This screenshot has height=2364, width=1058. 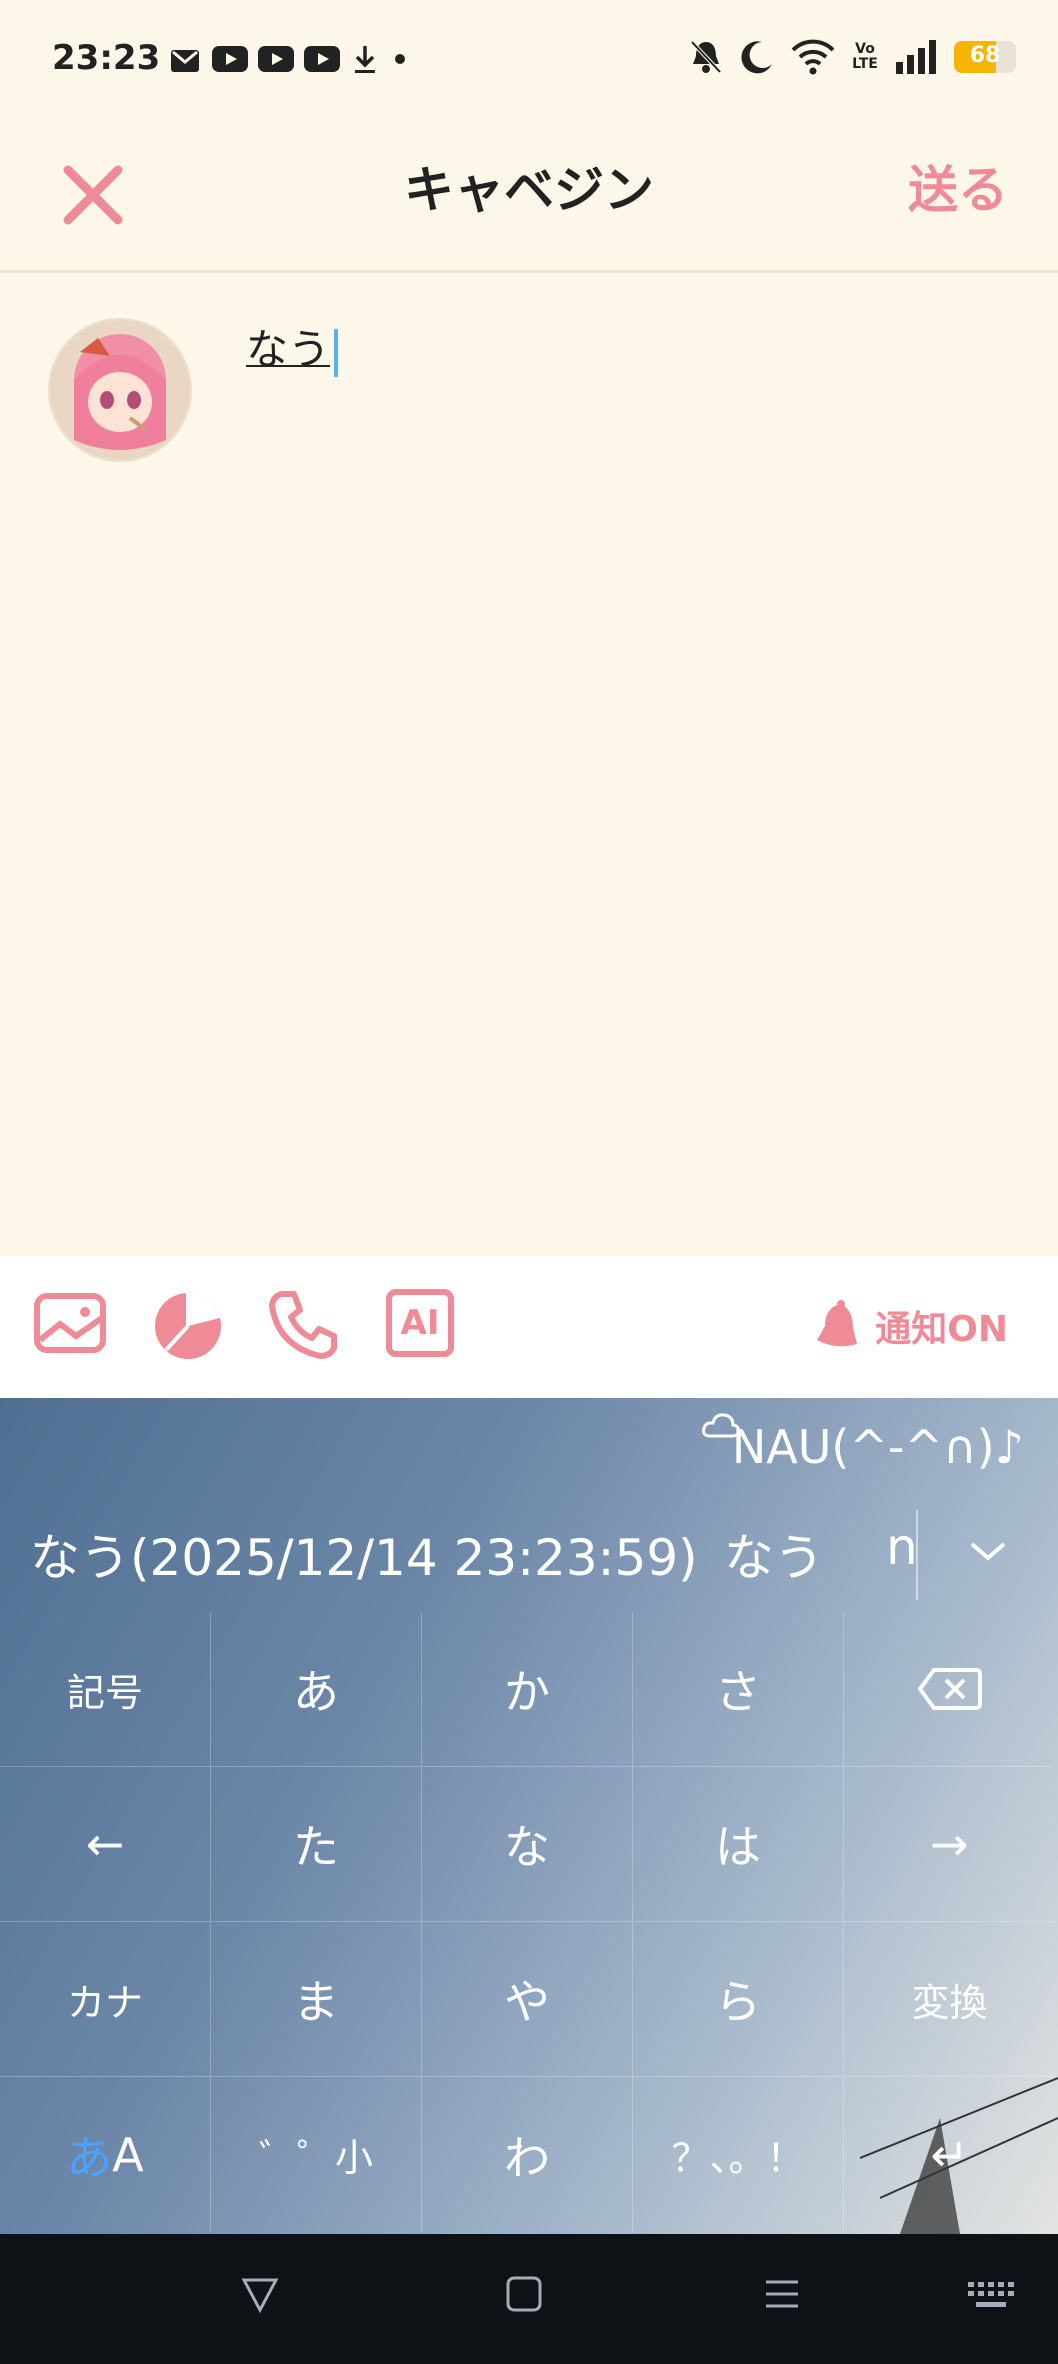 I want to click on signal-icon, so click(x=916, y=57).